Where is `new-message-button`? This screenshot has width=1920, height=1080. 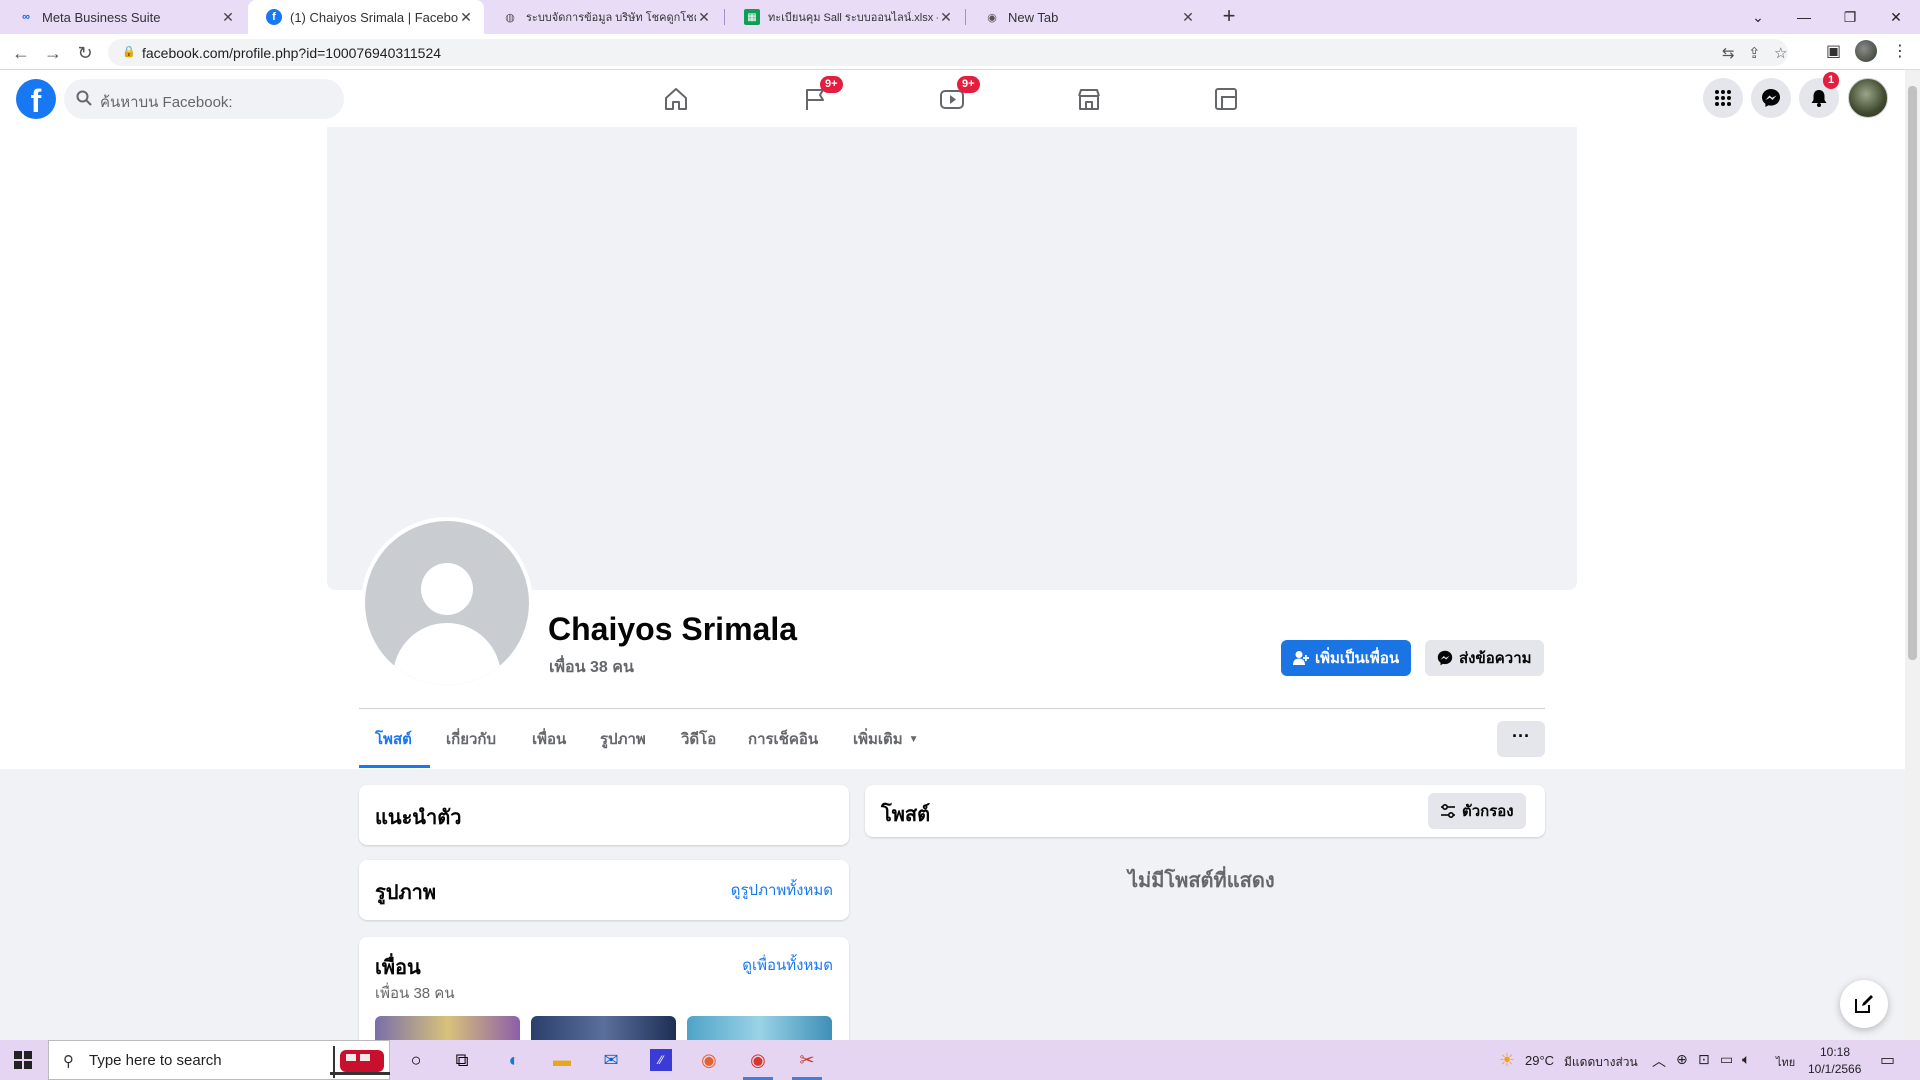 new-message-button is located at coordinates (1864, 1004).